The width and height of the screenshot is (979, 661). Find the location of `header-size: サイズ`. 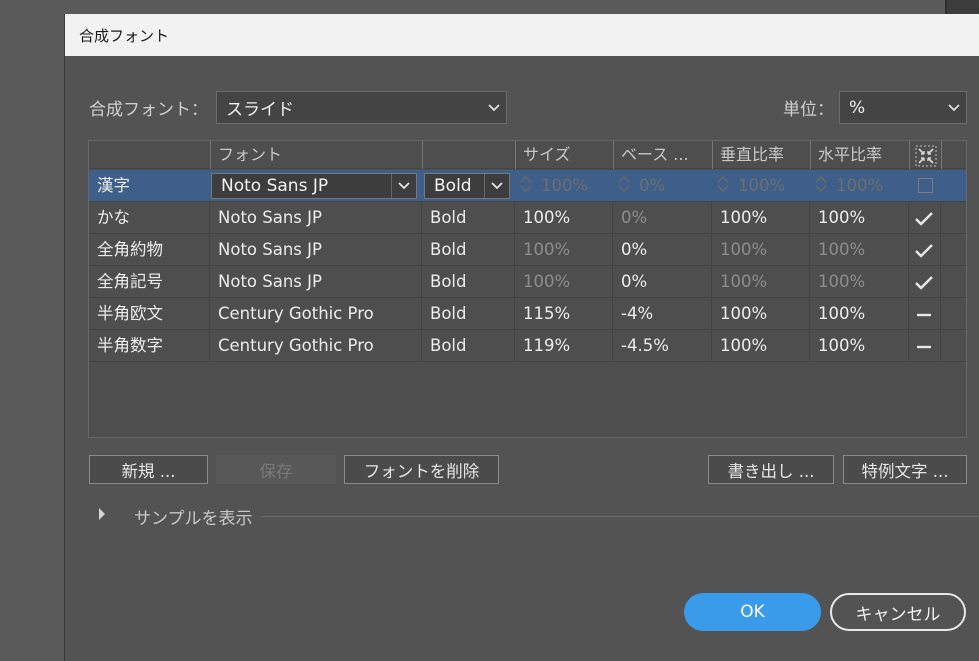

header-size: サイズ is located at coordinates (564, 155).